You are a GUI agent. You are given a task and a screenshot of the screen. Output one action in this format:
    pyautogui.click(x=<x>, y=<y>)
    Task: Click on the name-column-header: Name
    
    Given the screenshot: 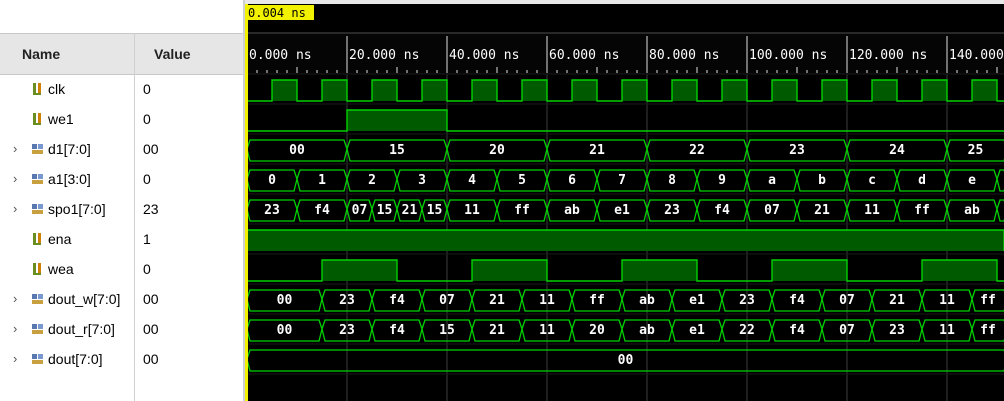 What is the action you would take?
    pyautogui.click(x=41, y=54)
    